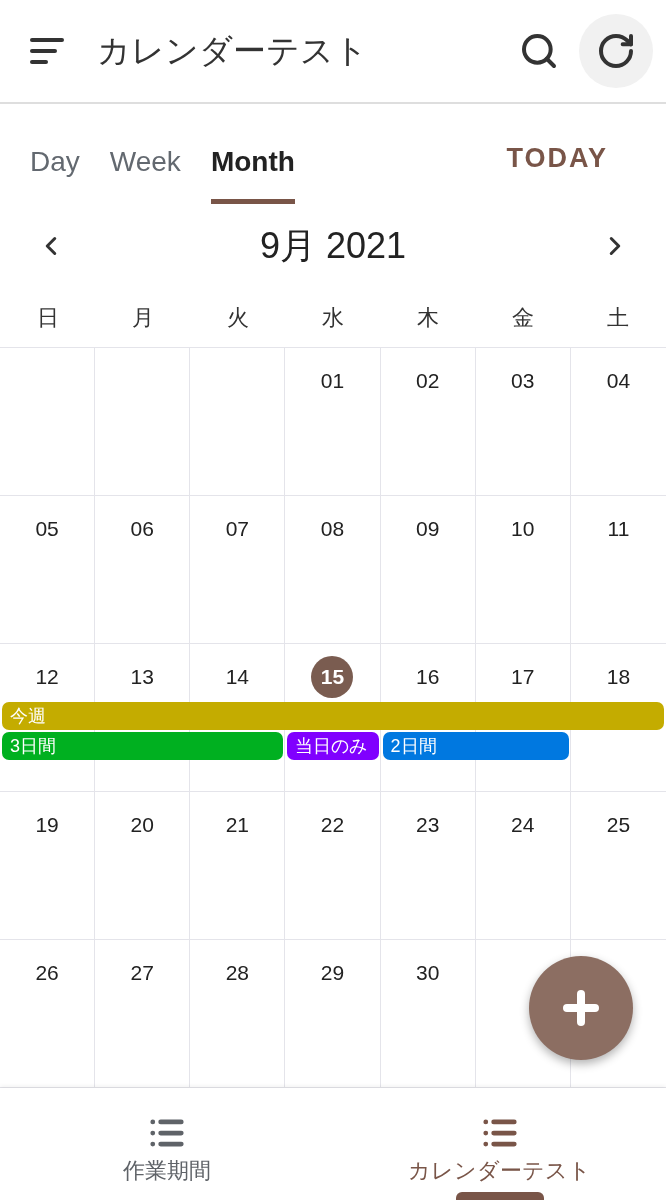 This screenshot has height=1200, width=666. I want to click on weekday-label: 金, so click(523, 318).